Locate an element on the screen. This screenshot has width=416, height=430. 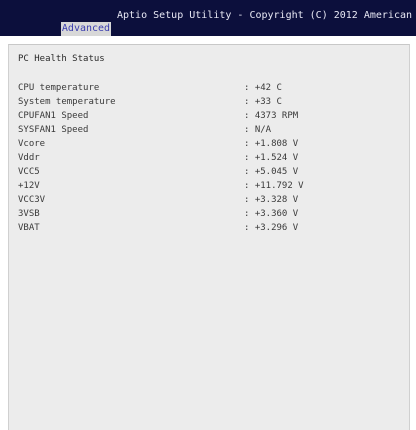
row-label: Vddr is located at coordinates (29, 158).